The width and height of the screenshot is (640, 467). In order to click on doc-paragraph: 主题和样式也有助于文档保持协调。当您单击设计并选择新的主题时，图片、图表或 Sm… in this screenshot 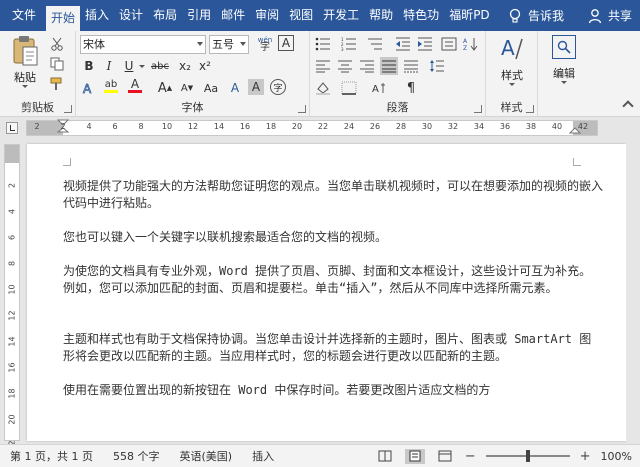, I will do `click(333, 348)`.